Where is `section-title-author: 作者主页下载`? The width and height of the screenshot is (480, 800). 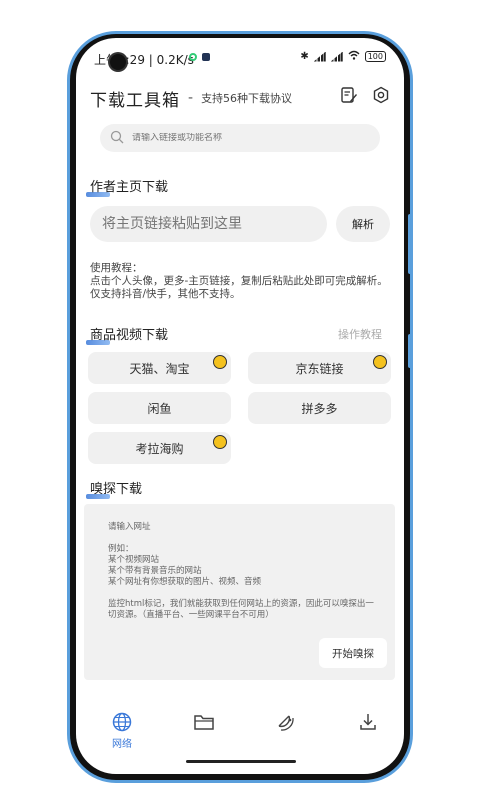 section-title-author: 作者主页下载 is located at coordinates (127, 186).